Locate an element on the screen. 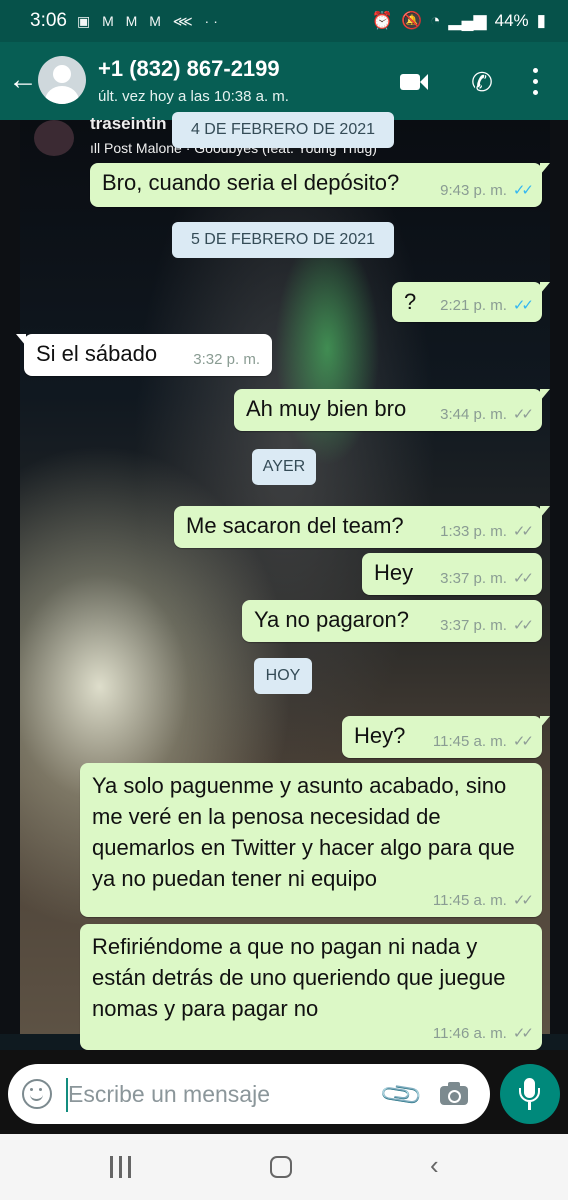 This screenshot has height=1200, width=568. signal-icon: ▂▄▆ is located at coordinates (467, 20).